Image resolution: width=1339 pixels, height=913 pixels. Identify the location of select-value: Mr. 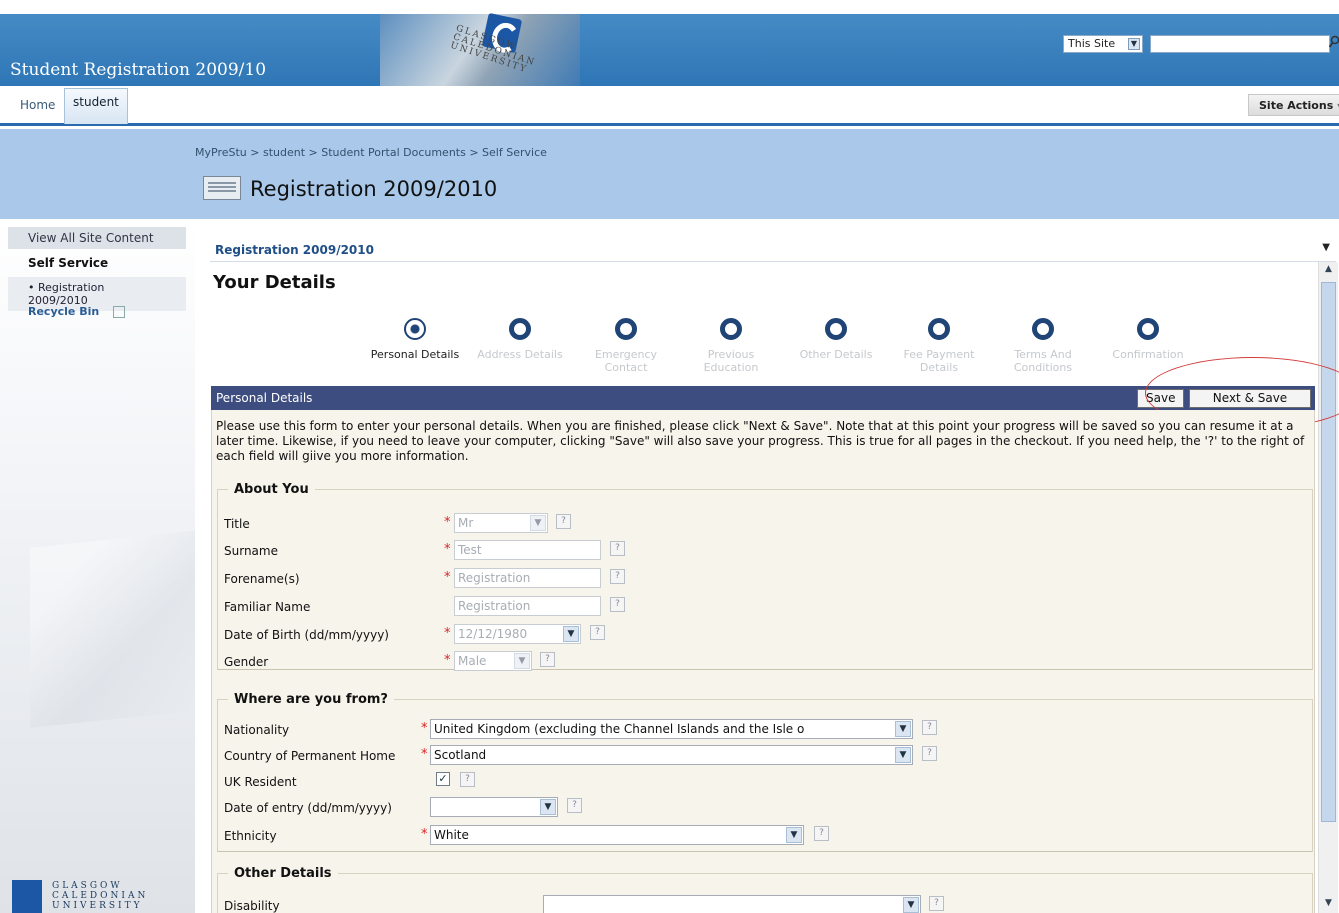
(466, 523).